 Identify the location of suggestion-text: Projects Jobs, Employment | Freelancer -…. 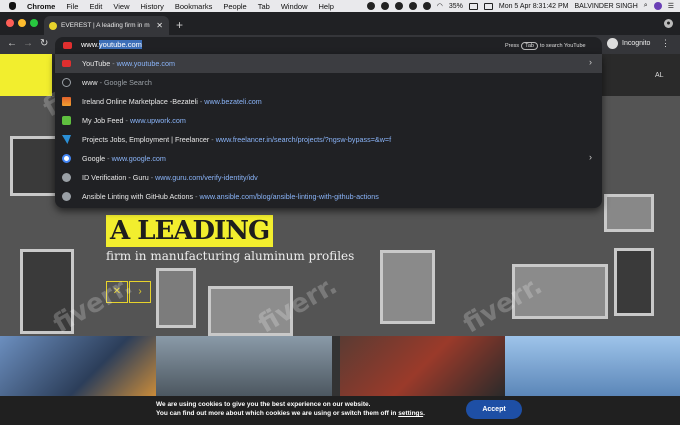
(236, 139).